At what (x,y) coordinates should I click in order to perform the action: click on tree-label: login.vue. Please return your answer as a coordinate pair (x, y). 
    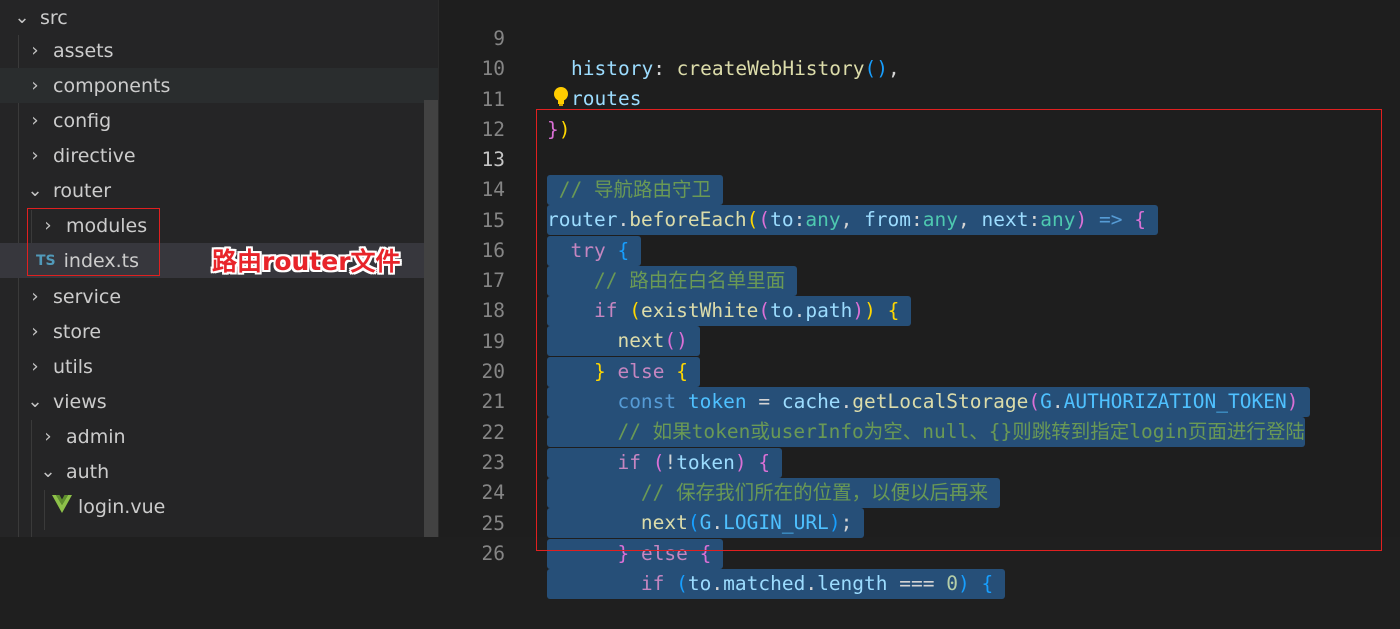
    Looking at the image, I should click on (122, 506).